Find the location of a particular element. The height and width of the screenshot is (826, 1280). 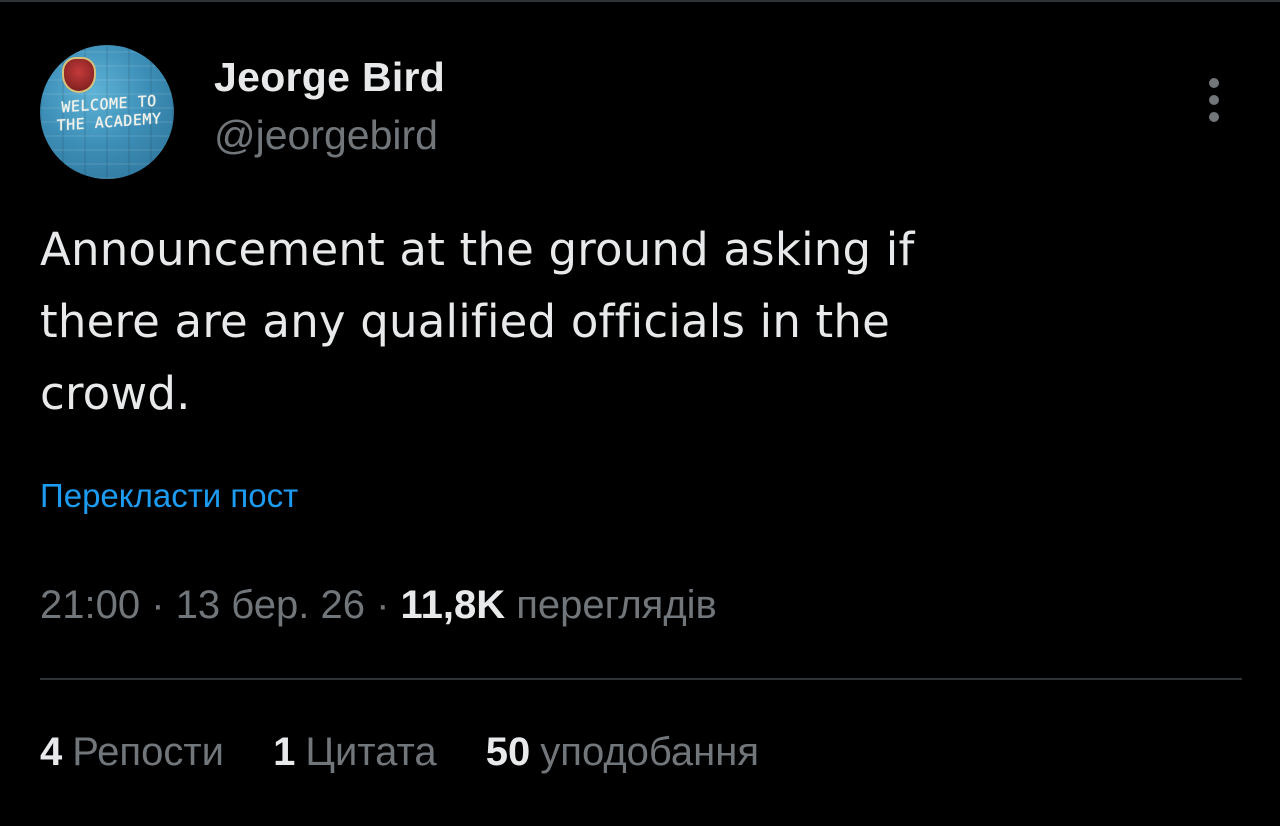

tweet-meta: 21:00 · 13 бер. 26 · 11,8K переглядів is located at coordinates (378, 605).